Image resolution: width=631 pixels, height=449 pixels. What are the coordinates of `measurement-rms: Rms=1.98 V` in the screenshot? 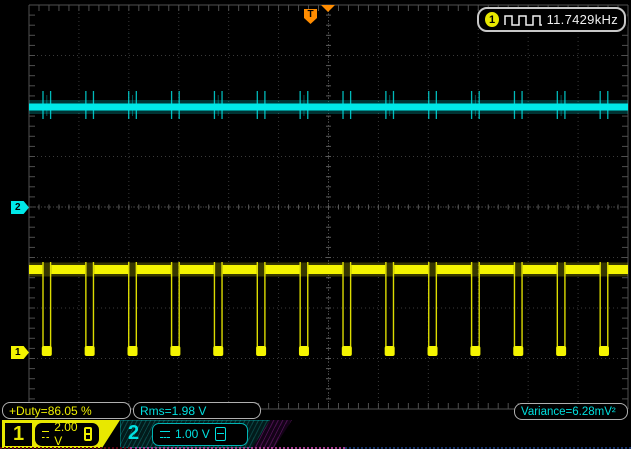 It's located at (197, 410).